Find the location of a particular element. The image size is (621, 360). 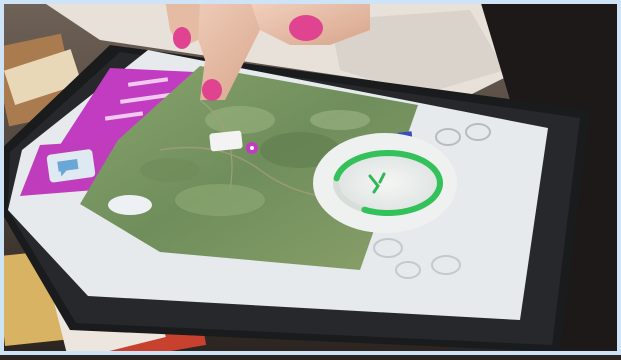

map-pin-center is located at coordinates (252, 148).